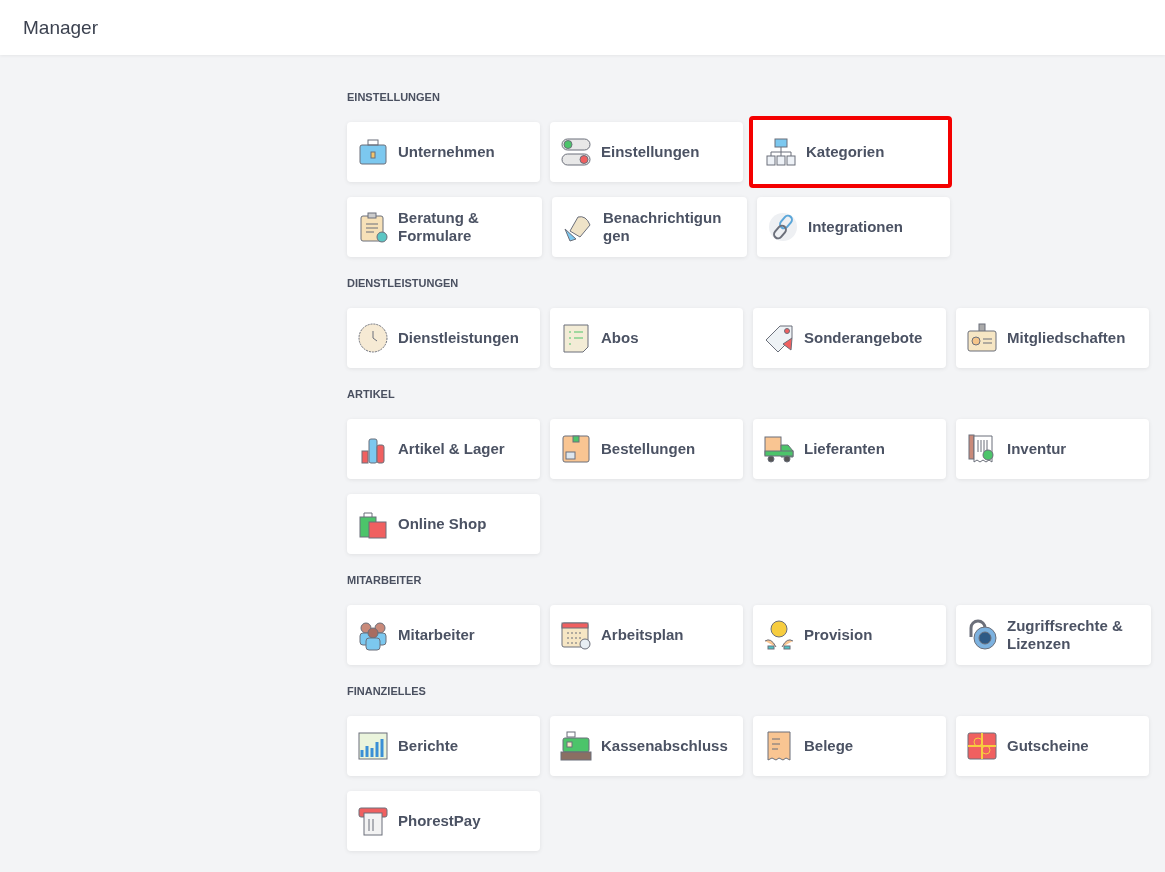 Image resolution: width=1165 pixels, height=872 pixels. What do you see at coordinates (646, 635) in the screenshot?
I see `manager-tile: Arbeitsplan` at bounding box center [646, 635].